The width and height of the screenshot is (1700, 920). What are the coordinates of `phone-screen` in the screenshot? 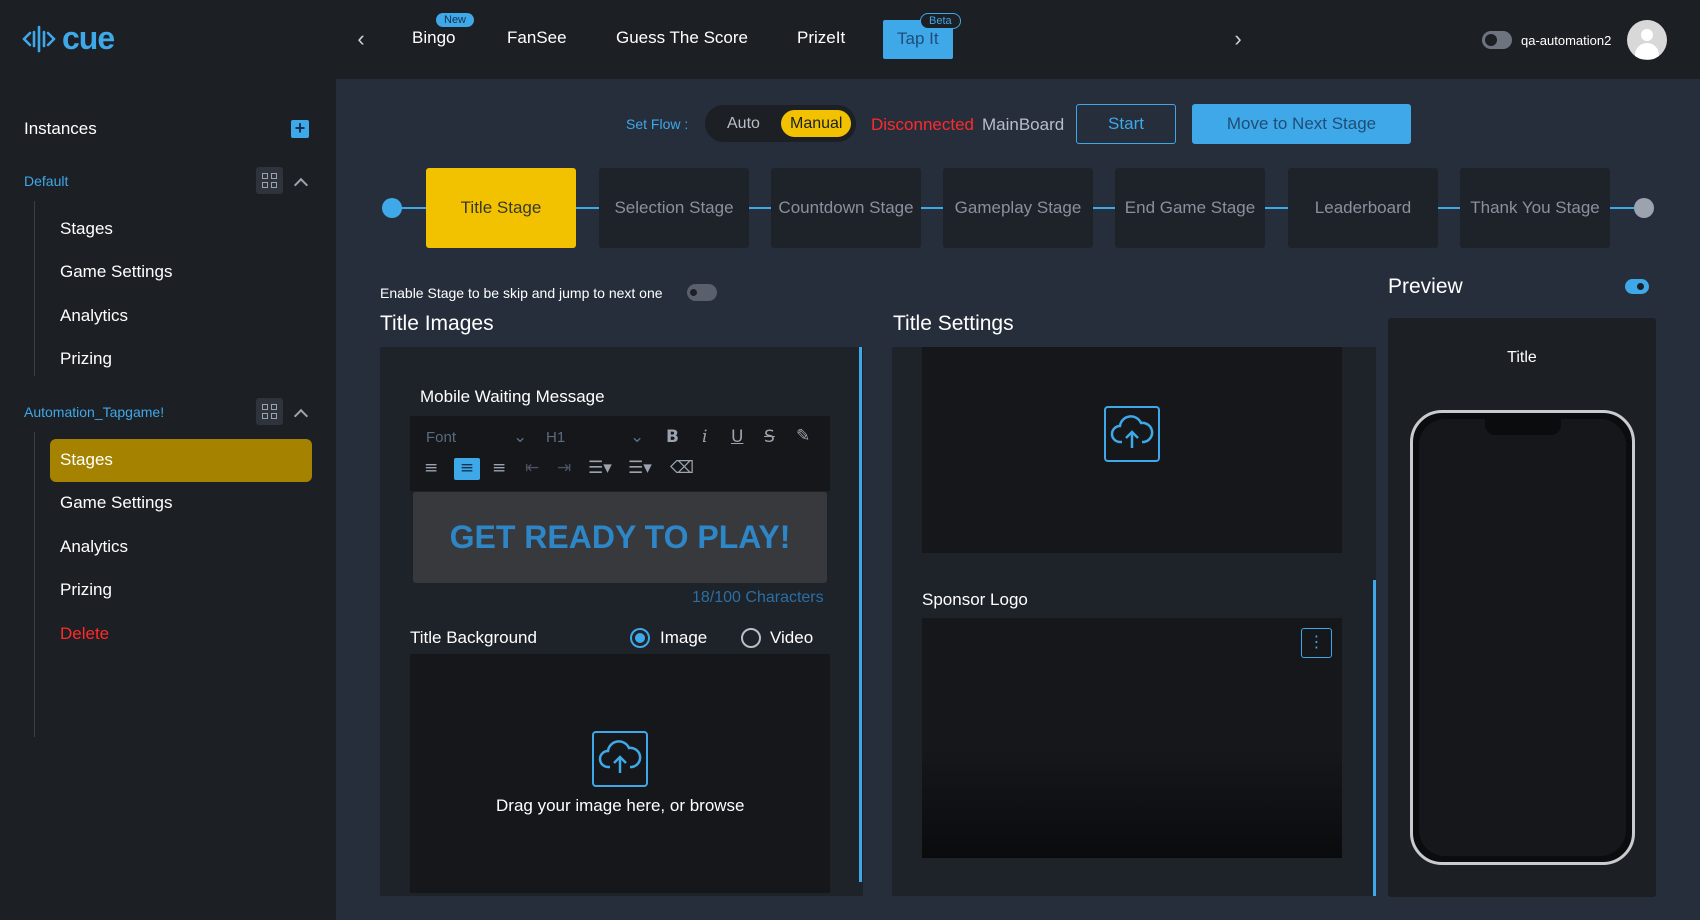 It's located at (1522, 637).